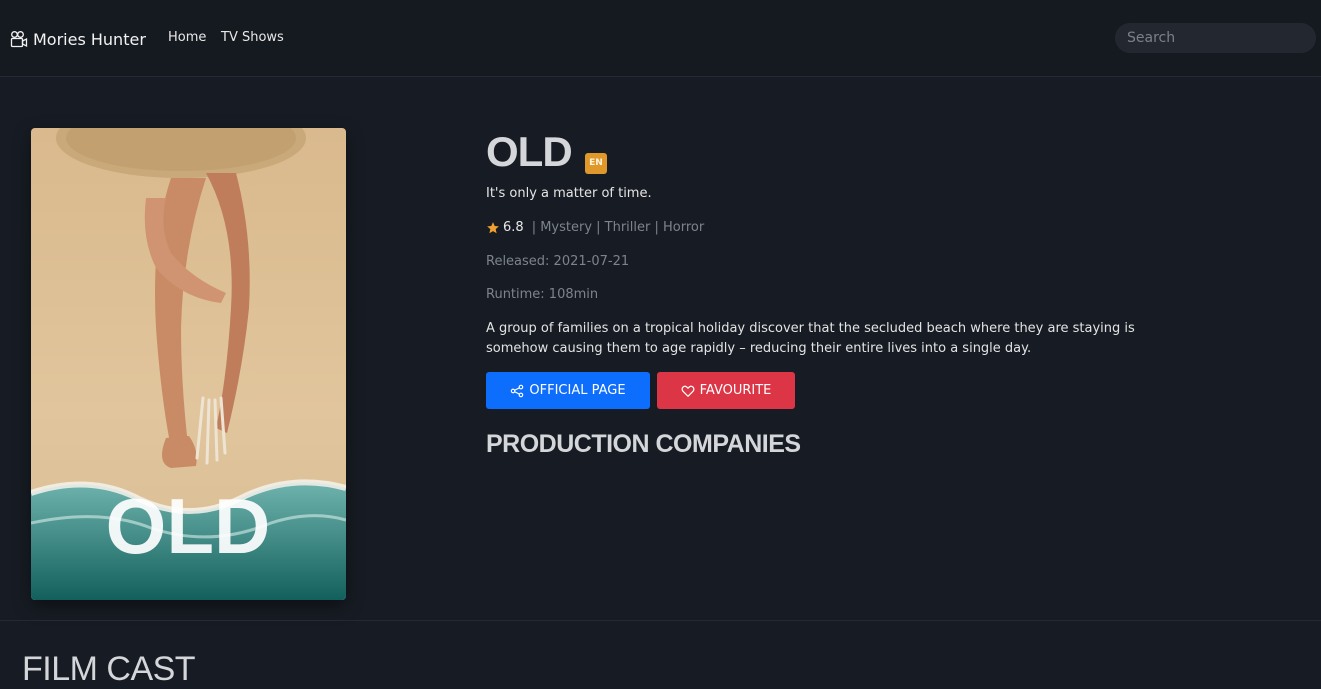  Describe the element at coordinates (19, 39) in the screenshot. I see `camera-reels-icon` at that location.